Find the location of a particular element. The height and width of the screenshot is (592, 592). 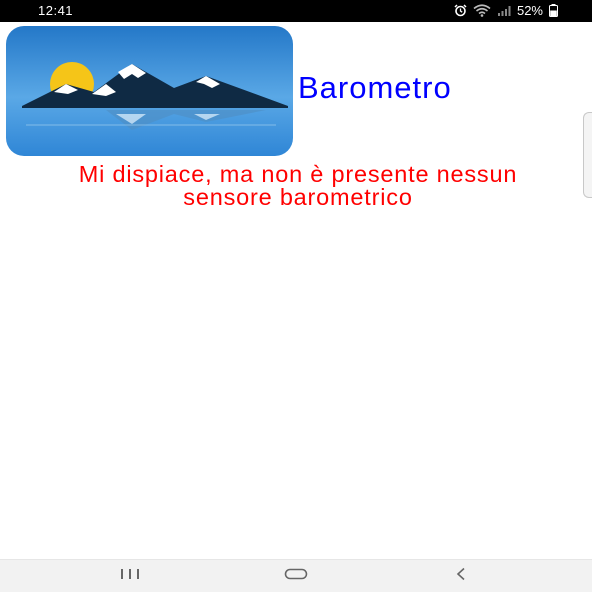

battery-percent: 52% is located at coordinates (529, 10).